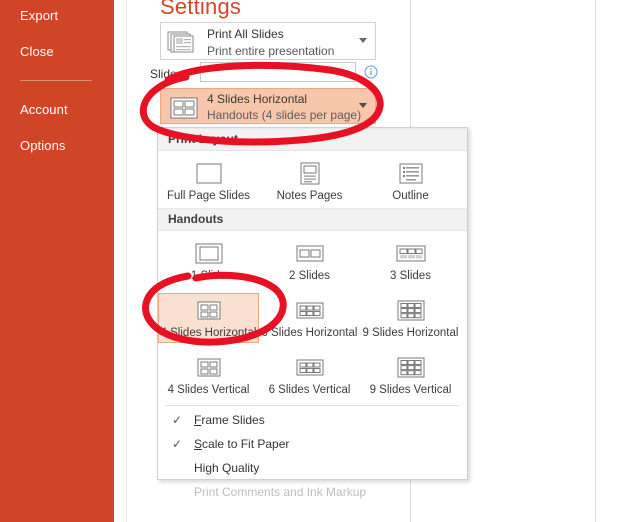 This screenshot has width=640, height=522. Describe the element at coordinates (312, 468) in the screenshot. I see `menu-item-high-quality: High Quality` at that location.